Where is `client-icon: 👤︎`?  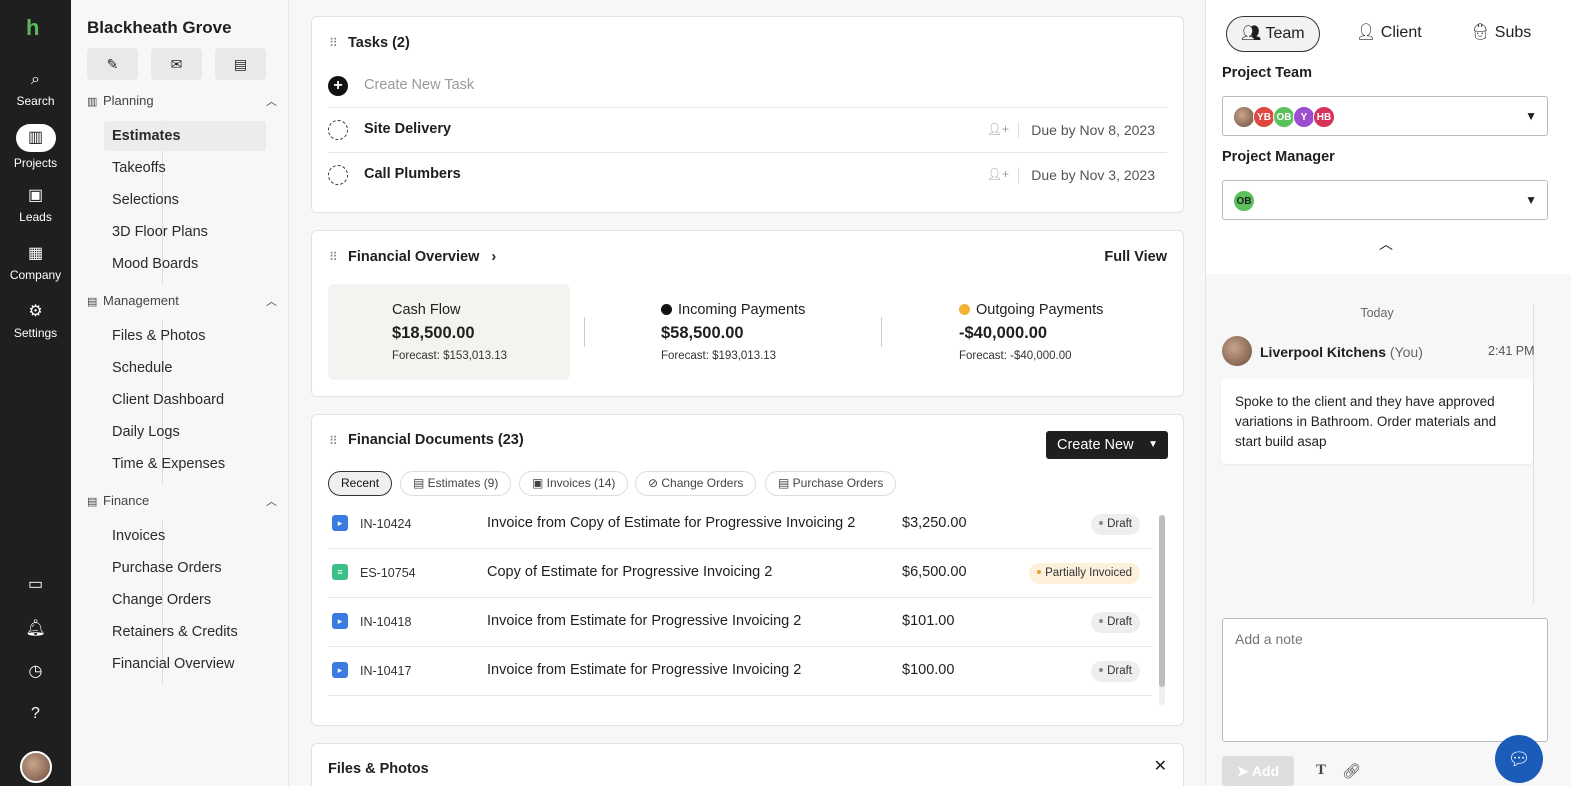 client-icon: 👤︎ is located at coordinates (1368, 32).